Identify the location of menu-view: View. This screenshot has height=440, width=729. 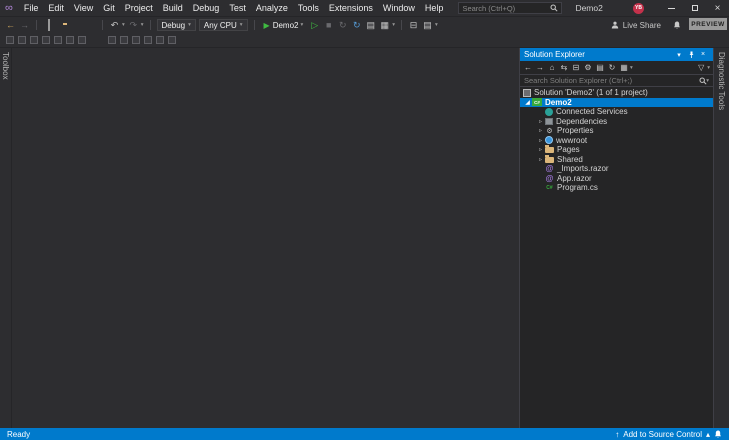
(83, 8).